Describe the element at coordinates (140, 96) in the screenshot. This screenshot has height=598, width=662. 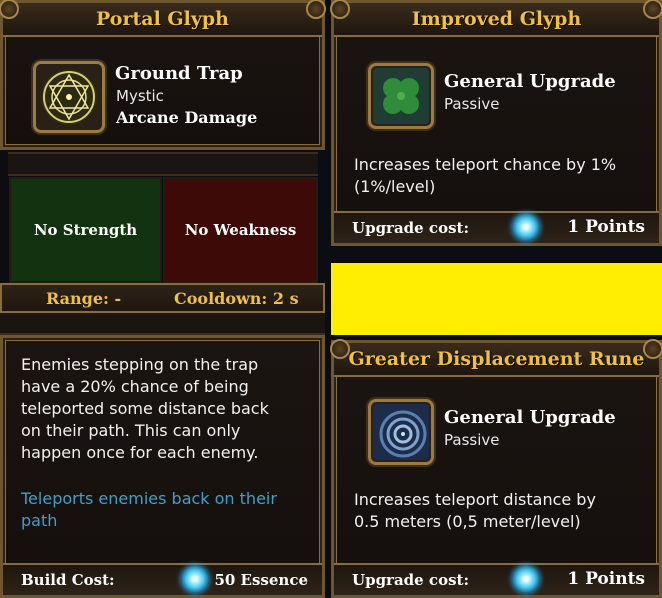
I see `ability-type: Mystic` at that location.